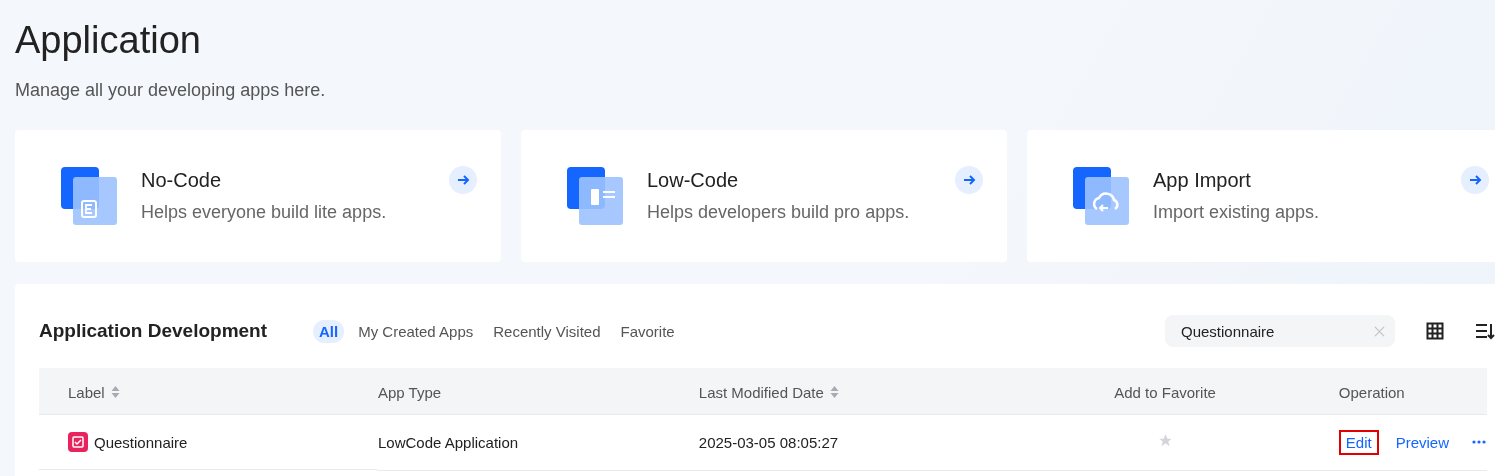 The width and height of the screenshot is (1495, 476). Describe the element at coordinates (410, 392) in the screenshot. I see `column-header: App Type` at that location.